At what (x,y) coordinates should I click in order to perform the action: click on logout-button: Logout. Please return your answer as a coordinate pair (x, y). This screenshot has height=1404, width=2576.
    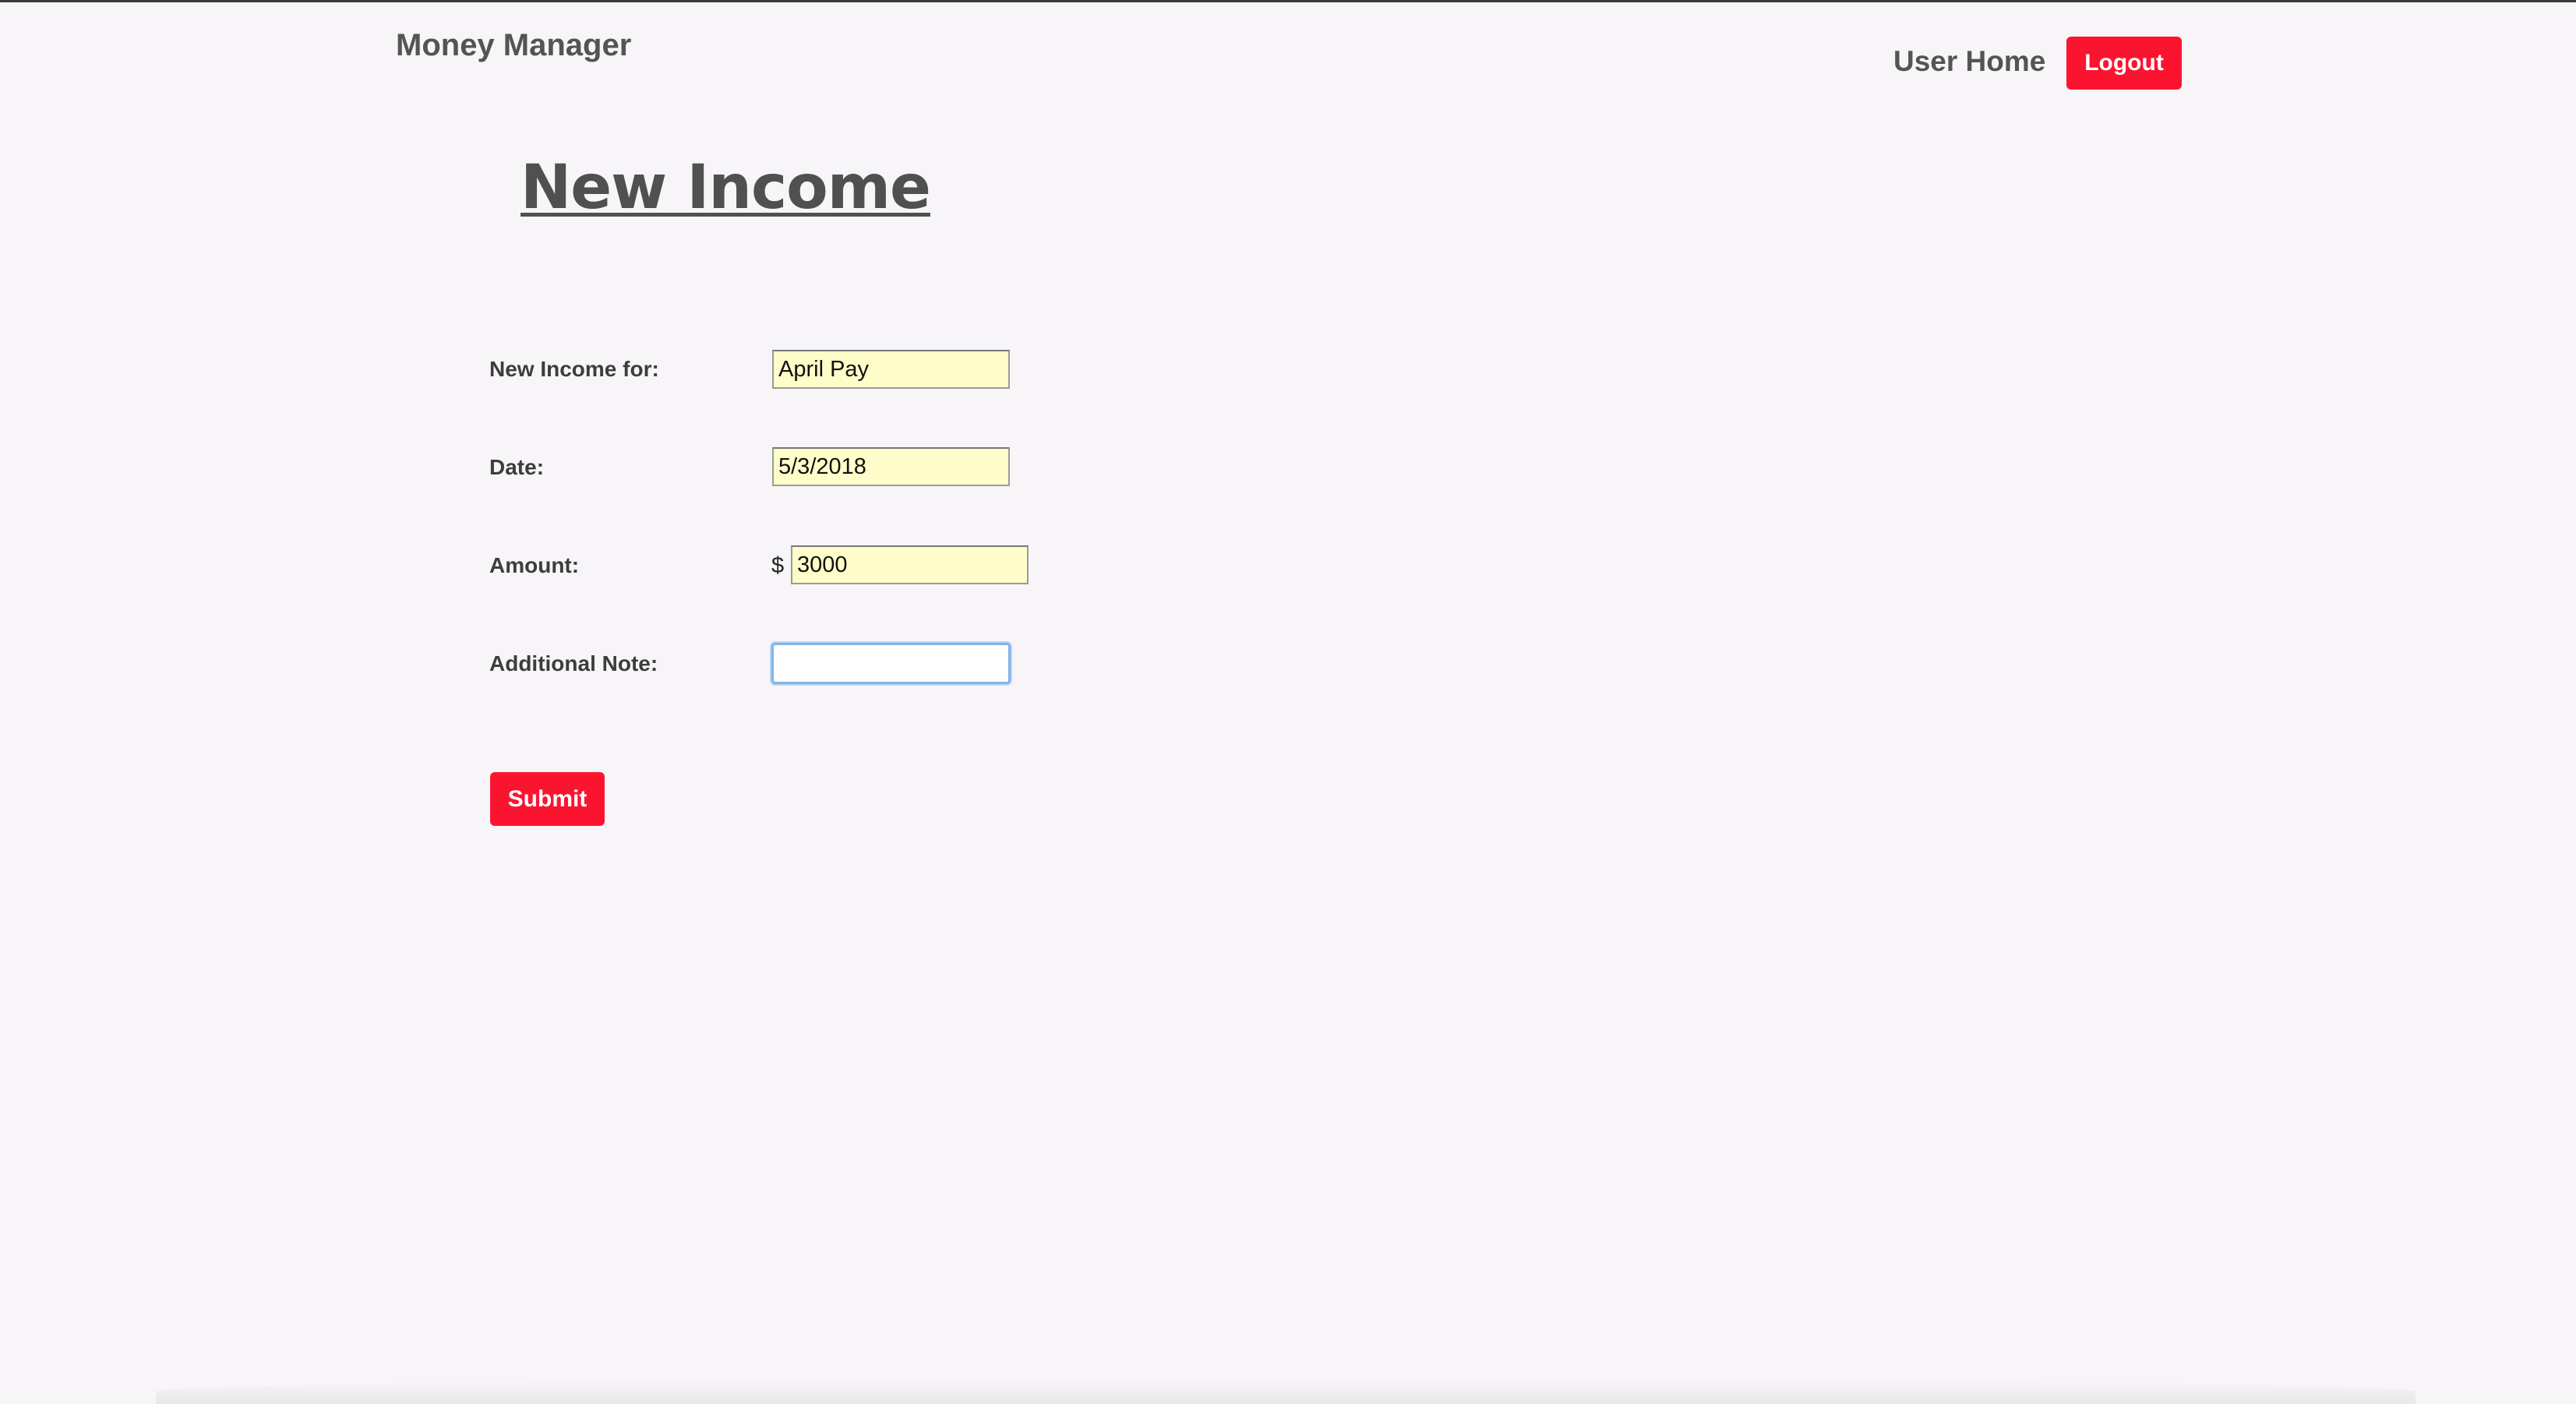
    Looking at the image, I should click on (2124, 63).